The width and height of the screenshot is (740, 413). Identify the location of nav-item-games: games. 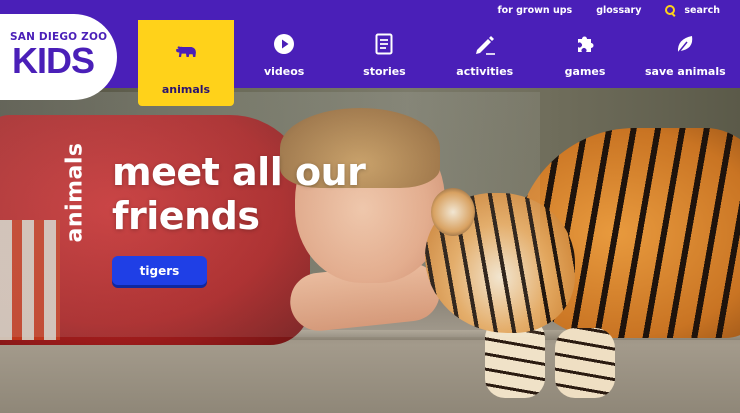
(585, 54).